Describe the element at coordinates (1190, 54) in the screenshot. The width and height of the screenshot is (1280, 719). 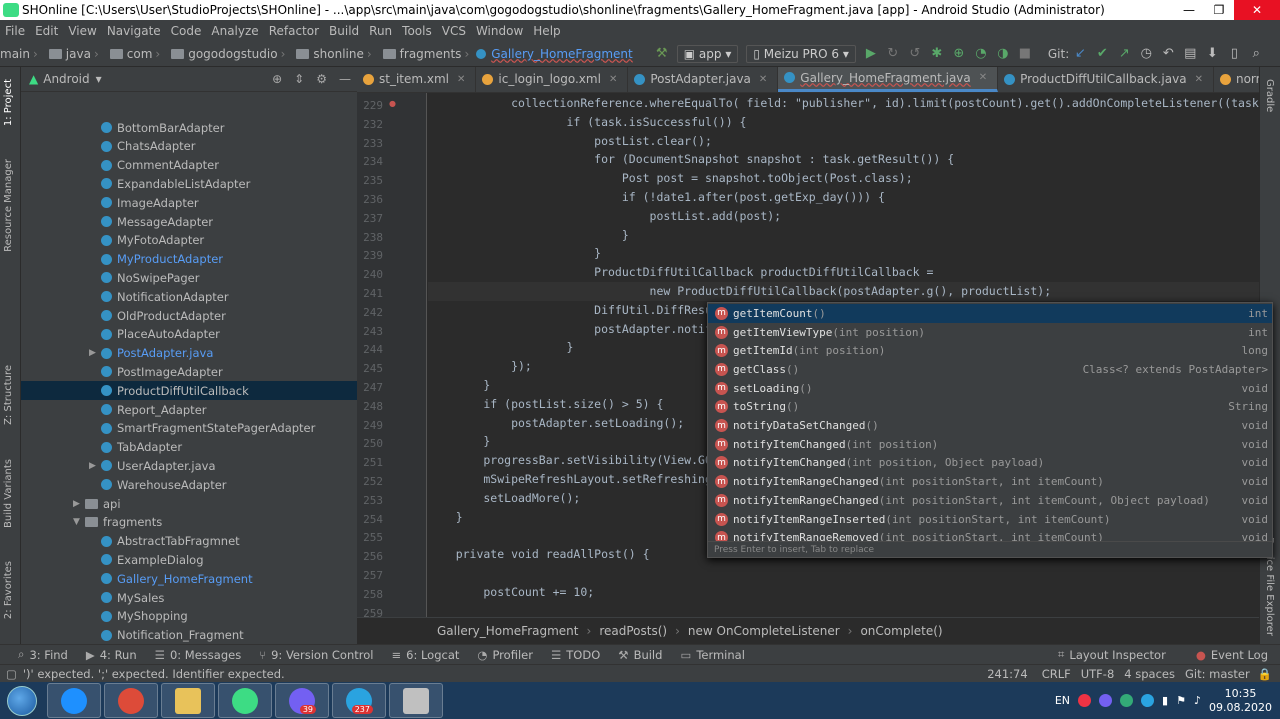
I see `project-structure-icon: ▤` at that location.